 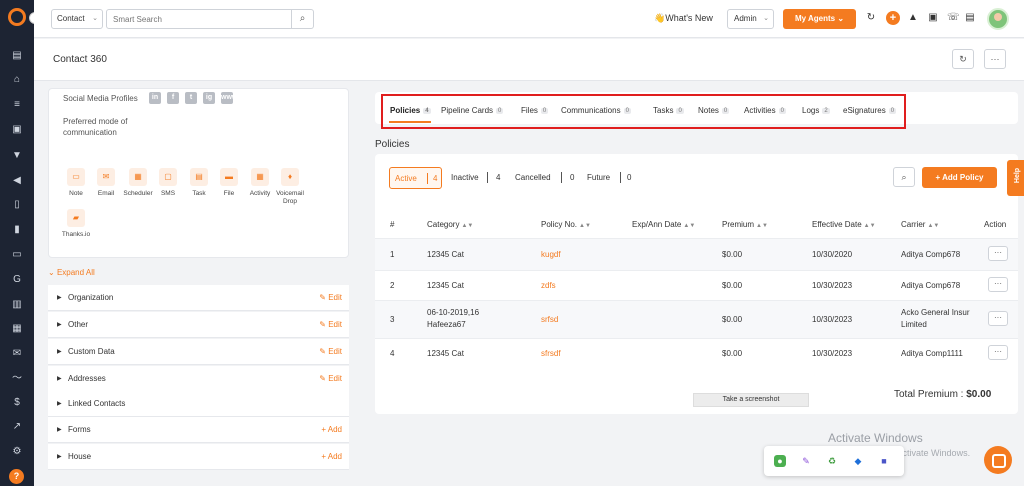 I want to click on section-organization: ▶ Organization ✎ Edit, so click(x=198, y=298).